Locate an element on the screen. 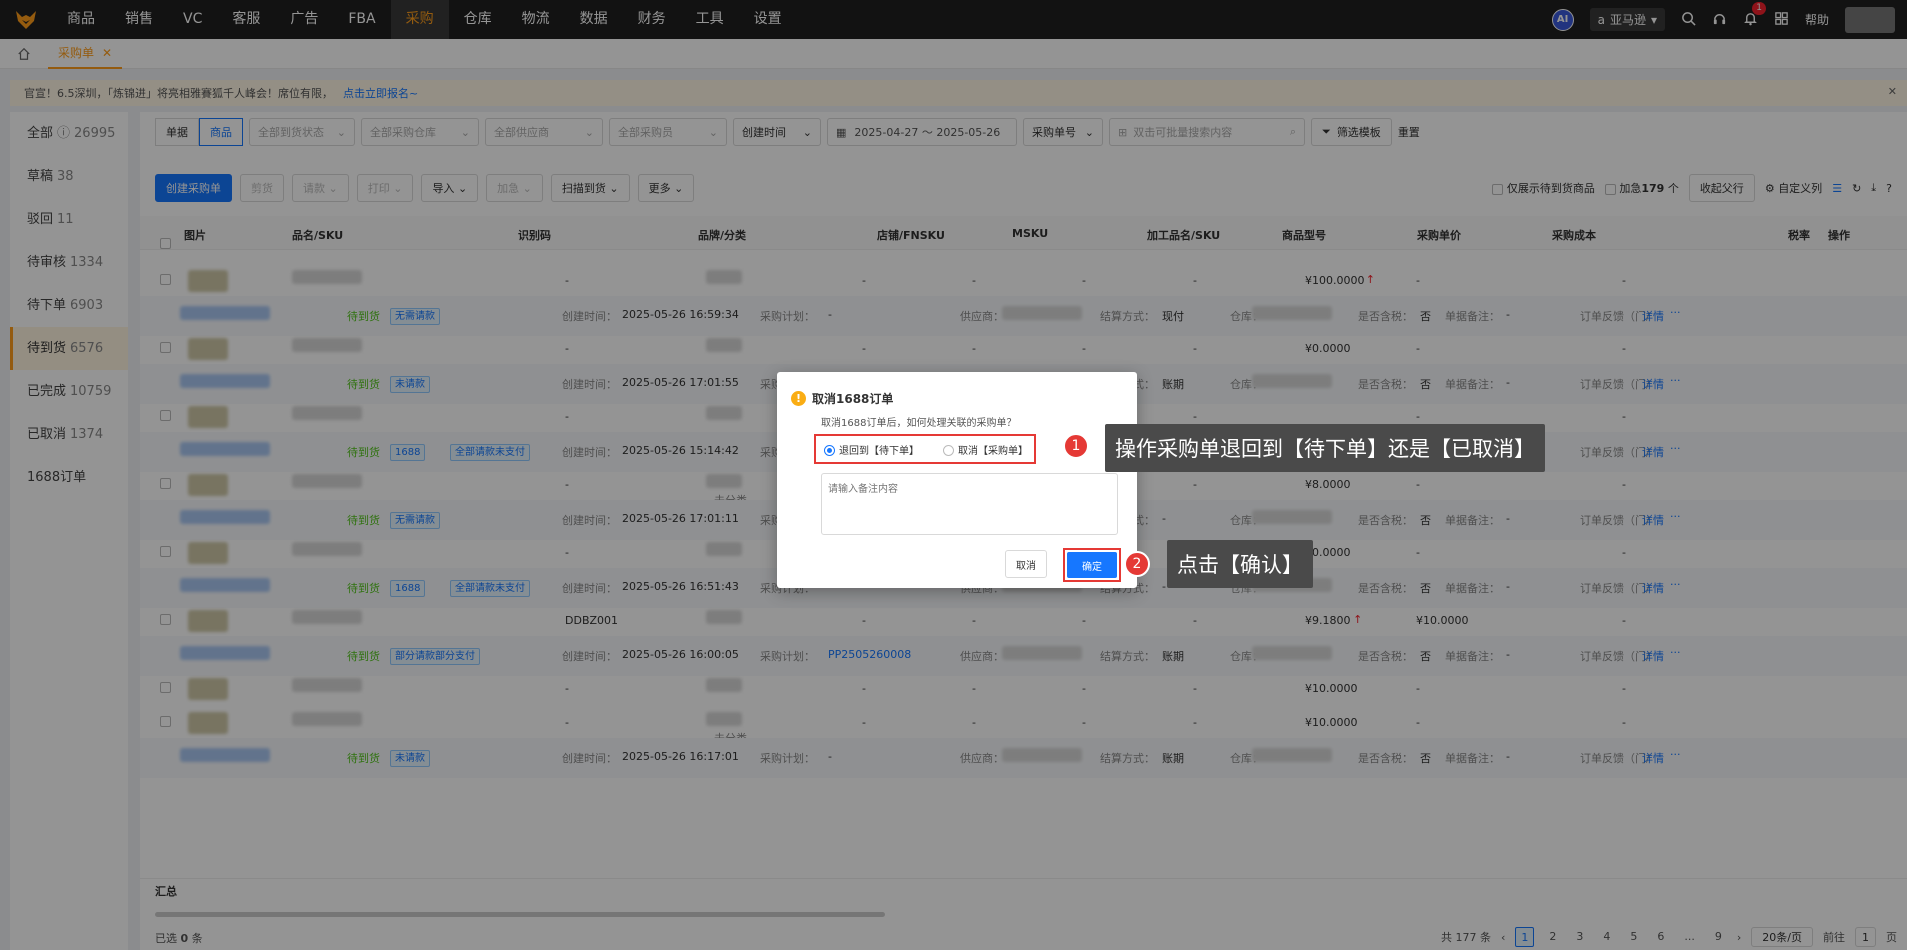 Image resolution: width=1907 pixels, height=950 pixels. remark-textarea is located at coordinates (969, 504).